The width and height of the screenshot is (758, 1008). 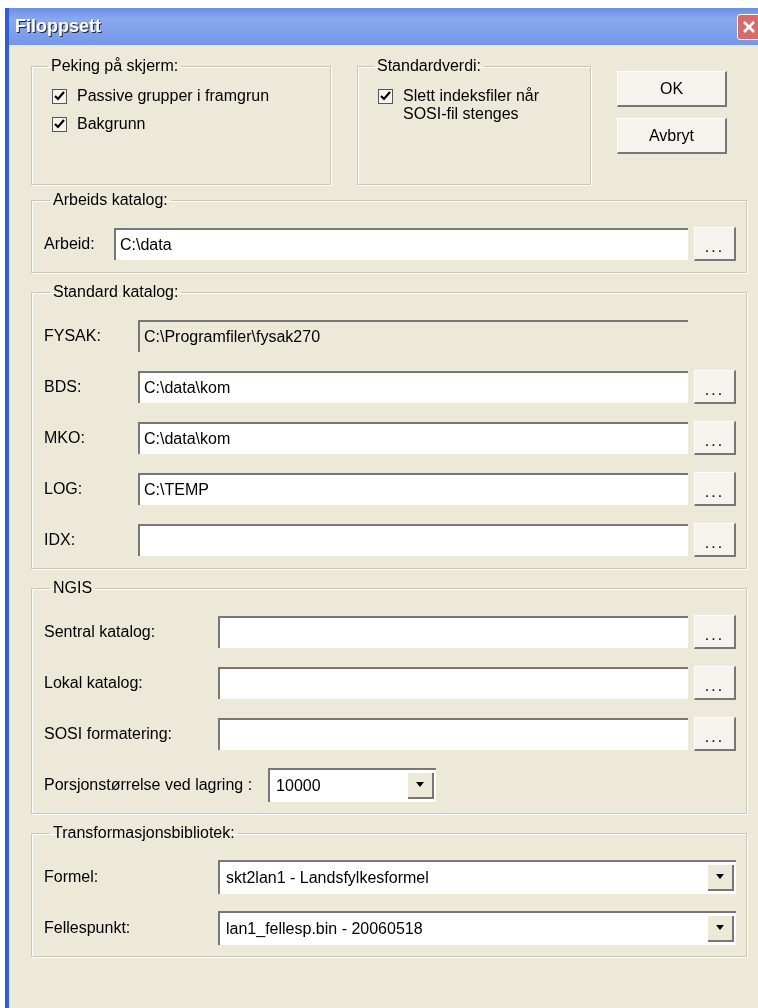 What do you see at coordinates (65, 437) in the screenshot?
I see `field-label: MKO:` at bounding box center [65, 437].